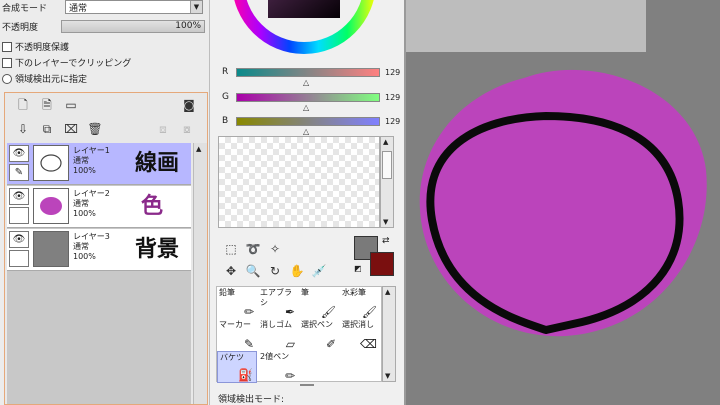  Describe the element at coordinates (297, 271) in the screenshot. I see `hand-icon: ✋` at that location.